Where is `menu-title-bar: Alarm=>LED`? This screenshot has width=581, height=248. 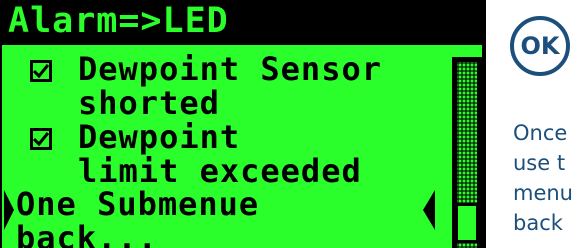
menu-title-bar: Alarm=>LED is located at coordinates (242, 22).